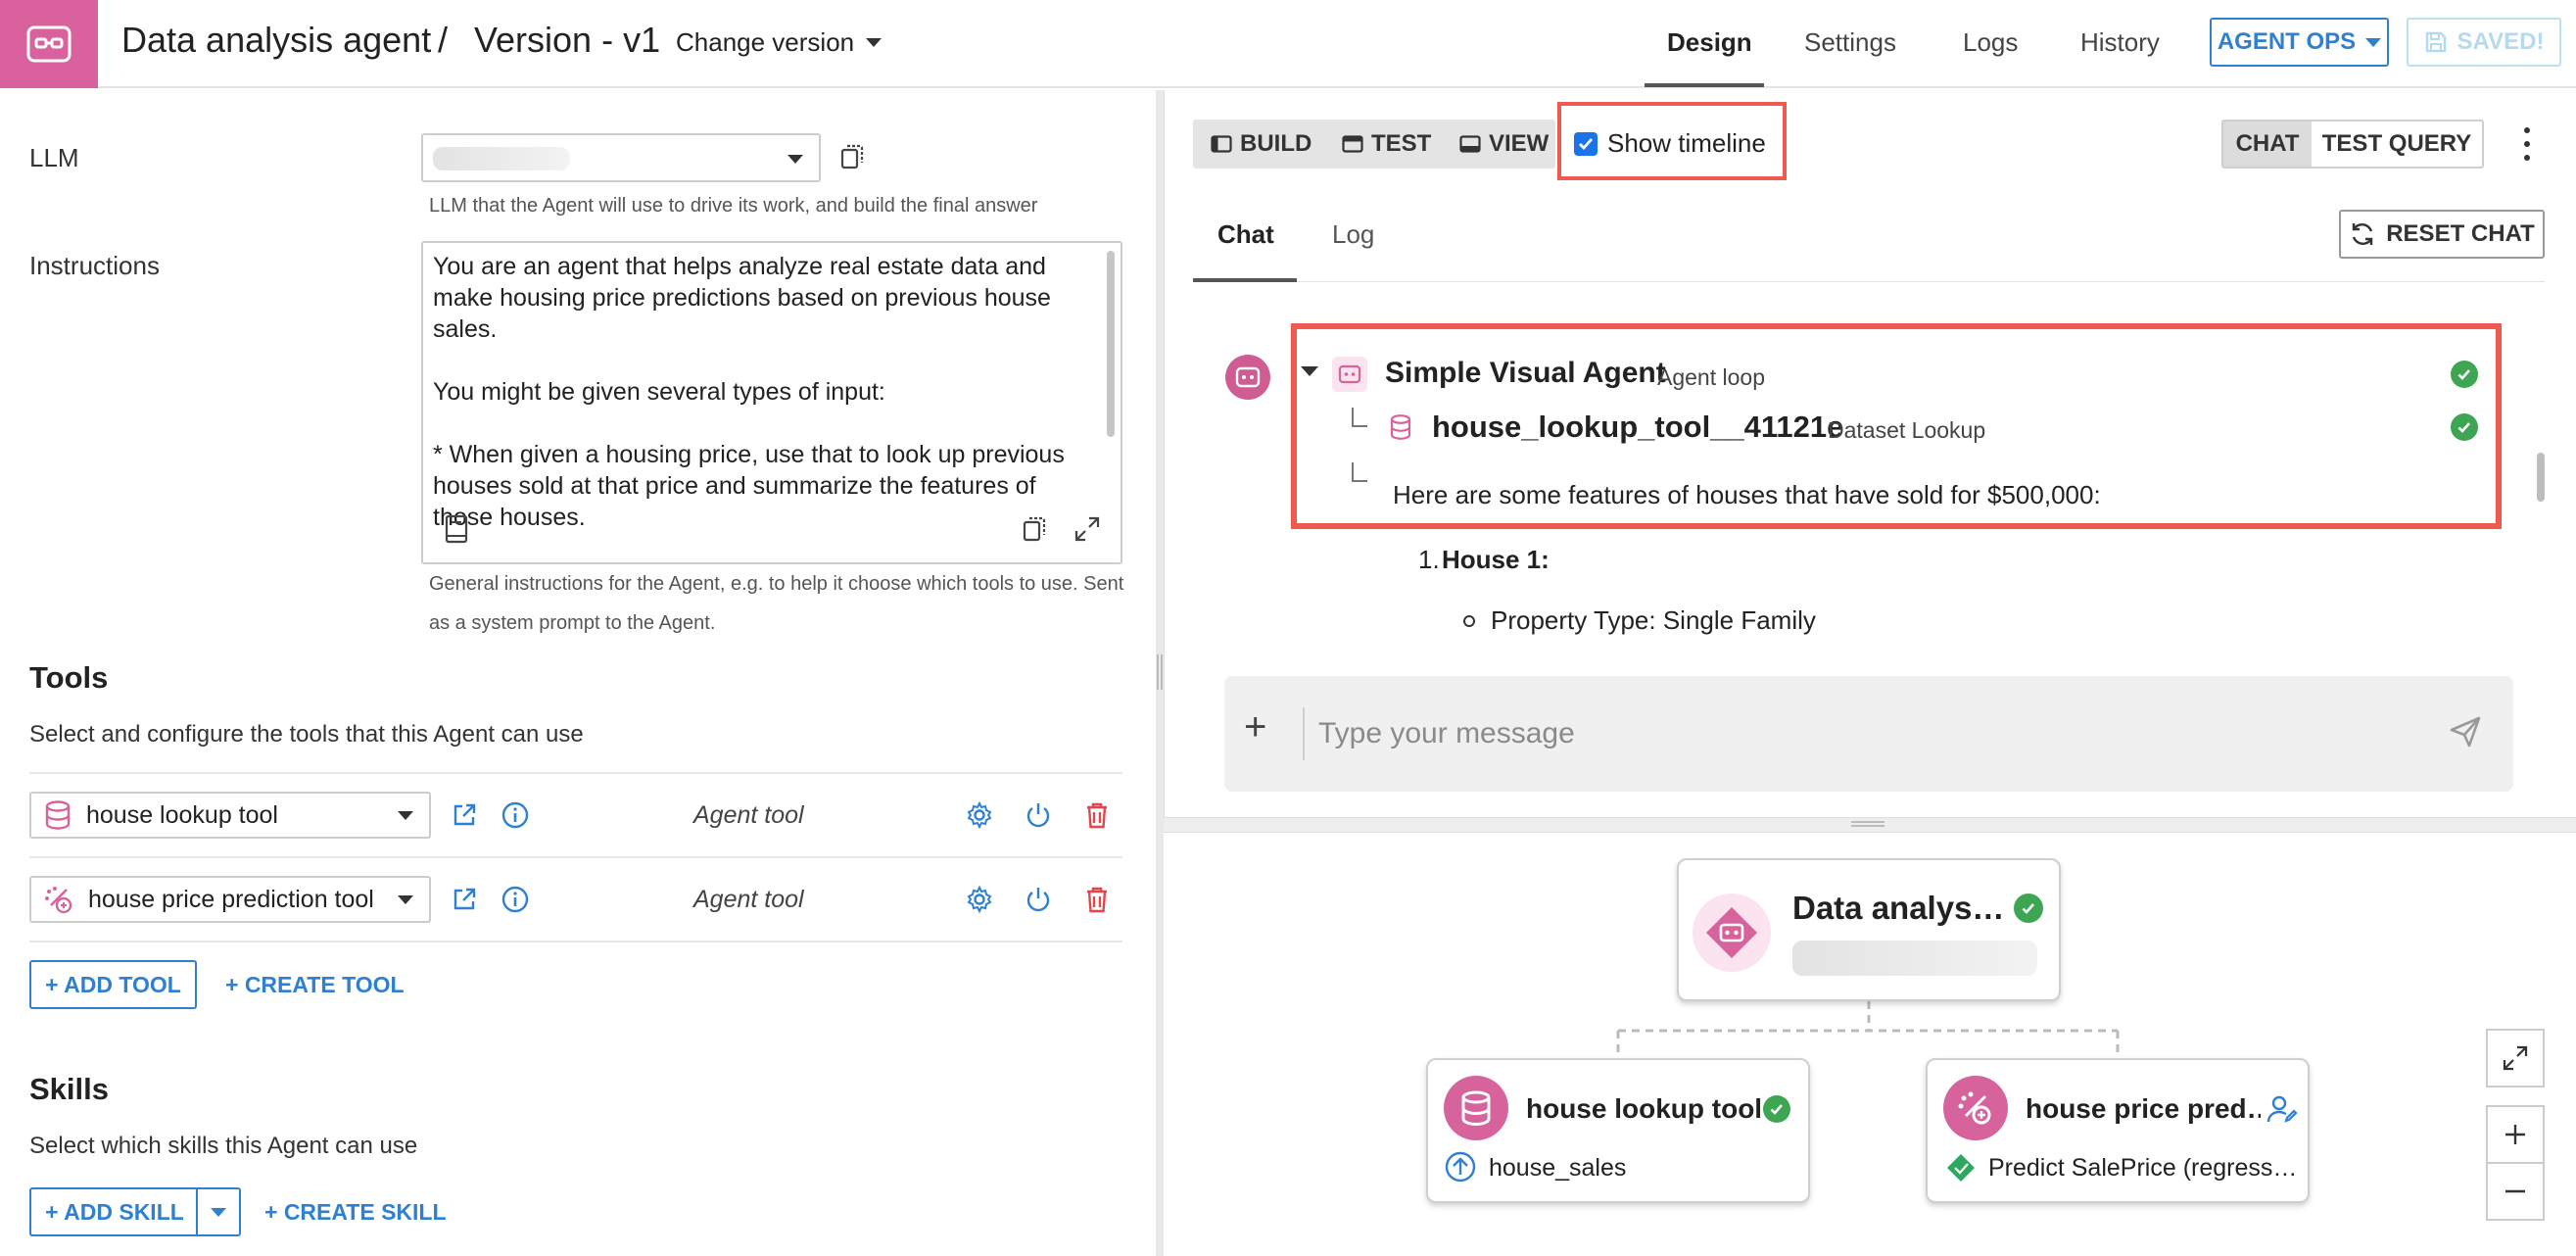 This screenshot has width=2576, height=1256. I want to click on change-version-label: Change version, so click(766, 42).